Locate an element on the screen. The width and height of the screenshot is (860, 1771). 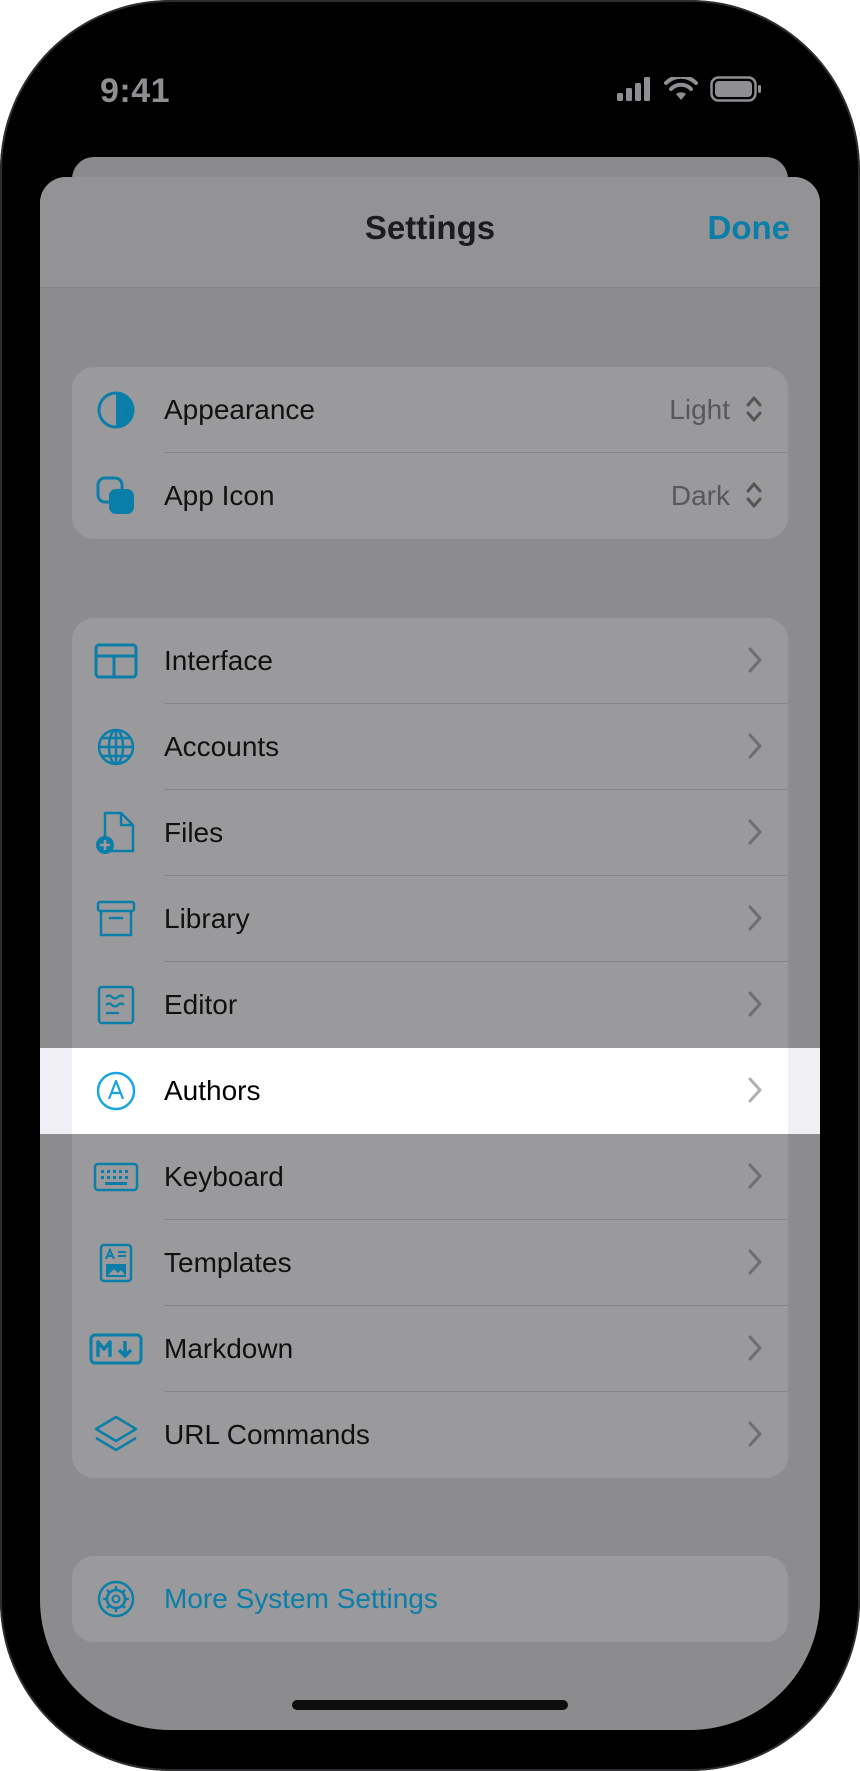
file-plus-icon is located at coordinates (116, 833).